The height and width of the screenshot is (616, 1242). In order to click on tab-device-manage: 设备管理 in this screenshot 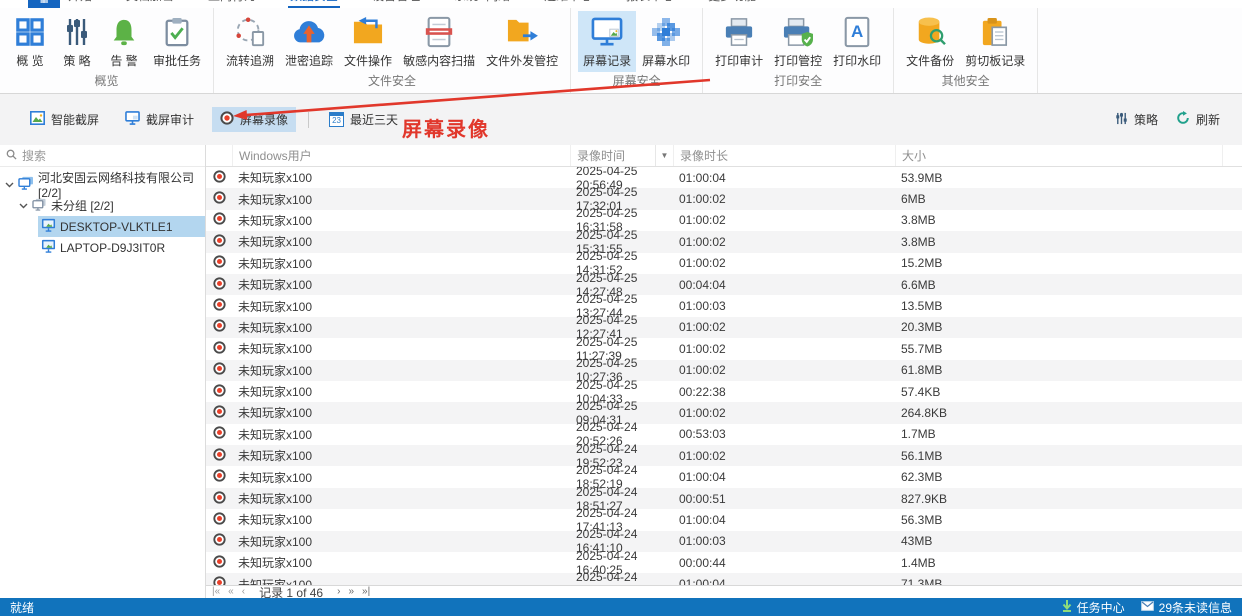, I will do `click(396, 4)`.